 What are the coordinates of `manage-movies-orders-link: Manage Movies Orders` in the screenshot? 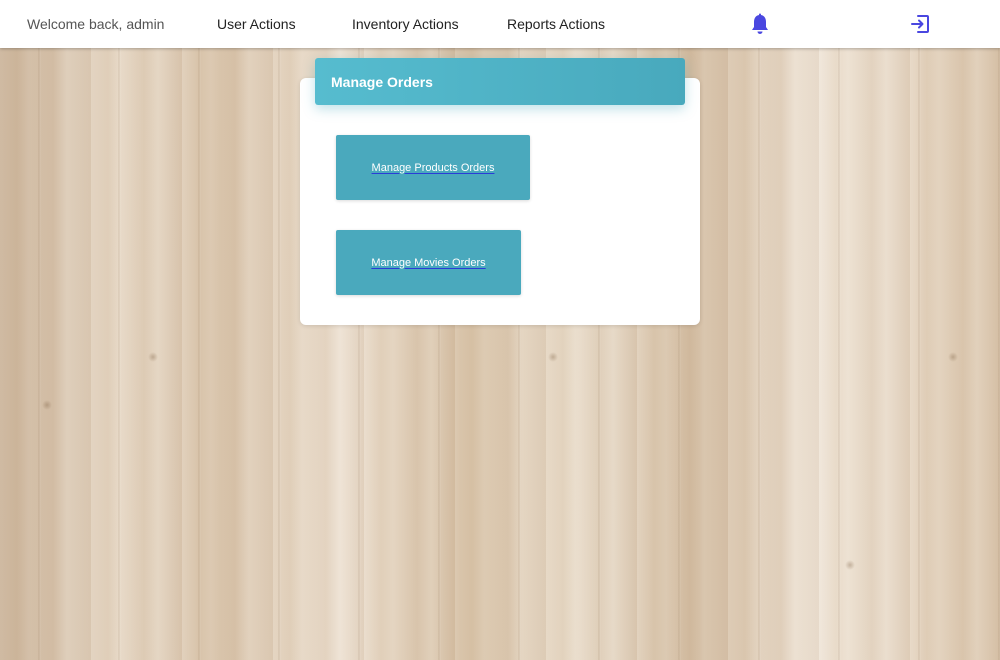 It's located at (428, 263).